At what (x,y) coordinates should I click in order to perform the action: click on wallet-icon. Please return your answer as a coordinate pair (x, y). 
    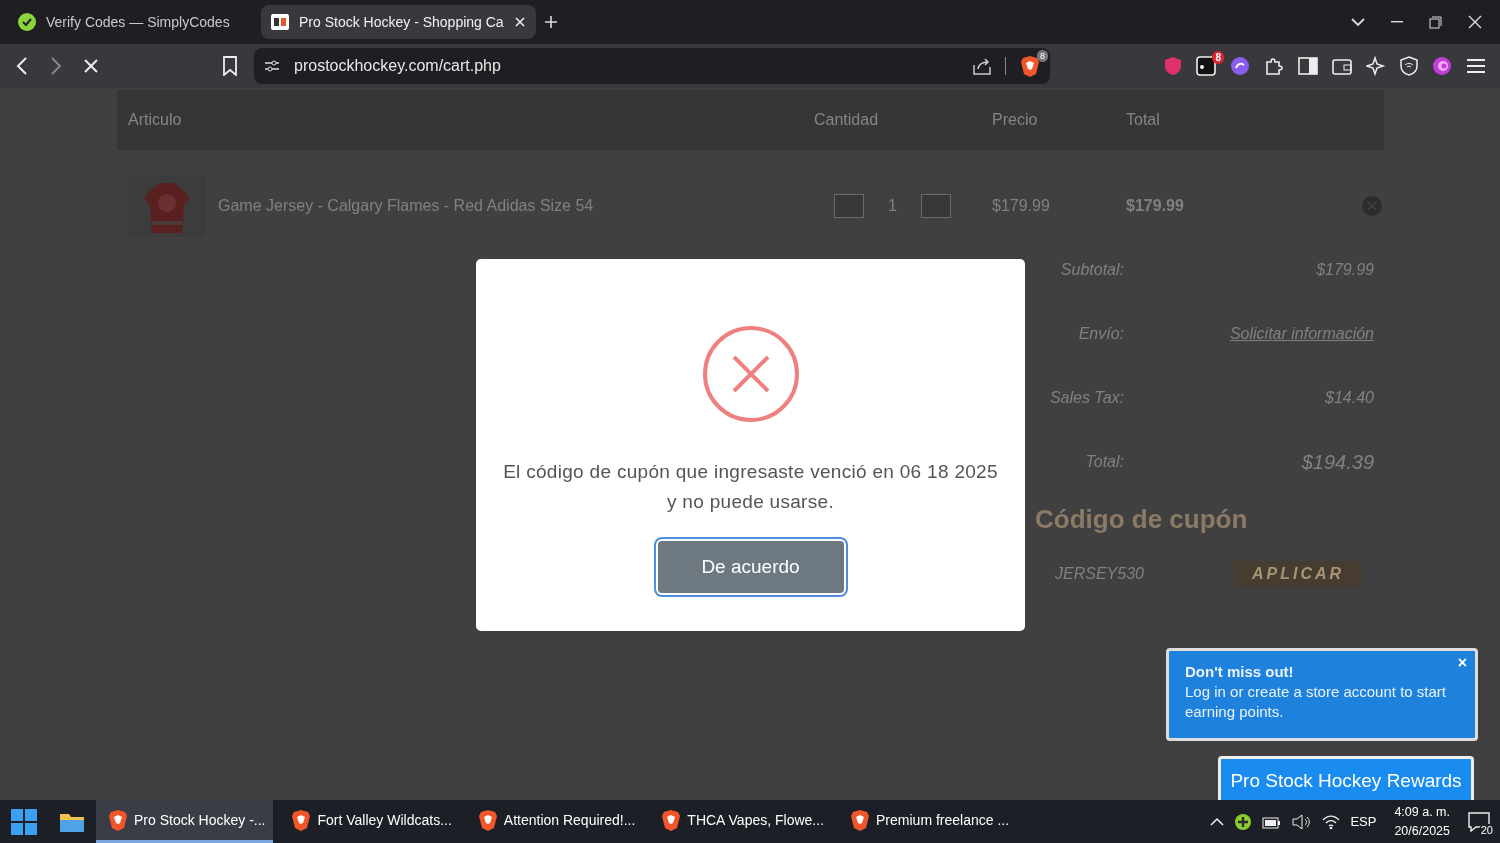
    Looking at the image, I should click on (1342, 66).